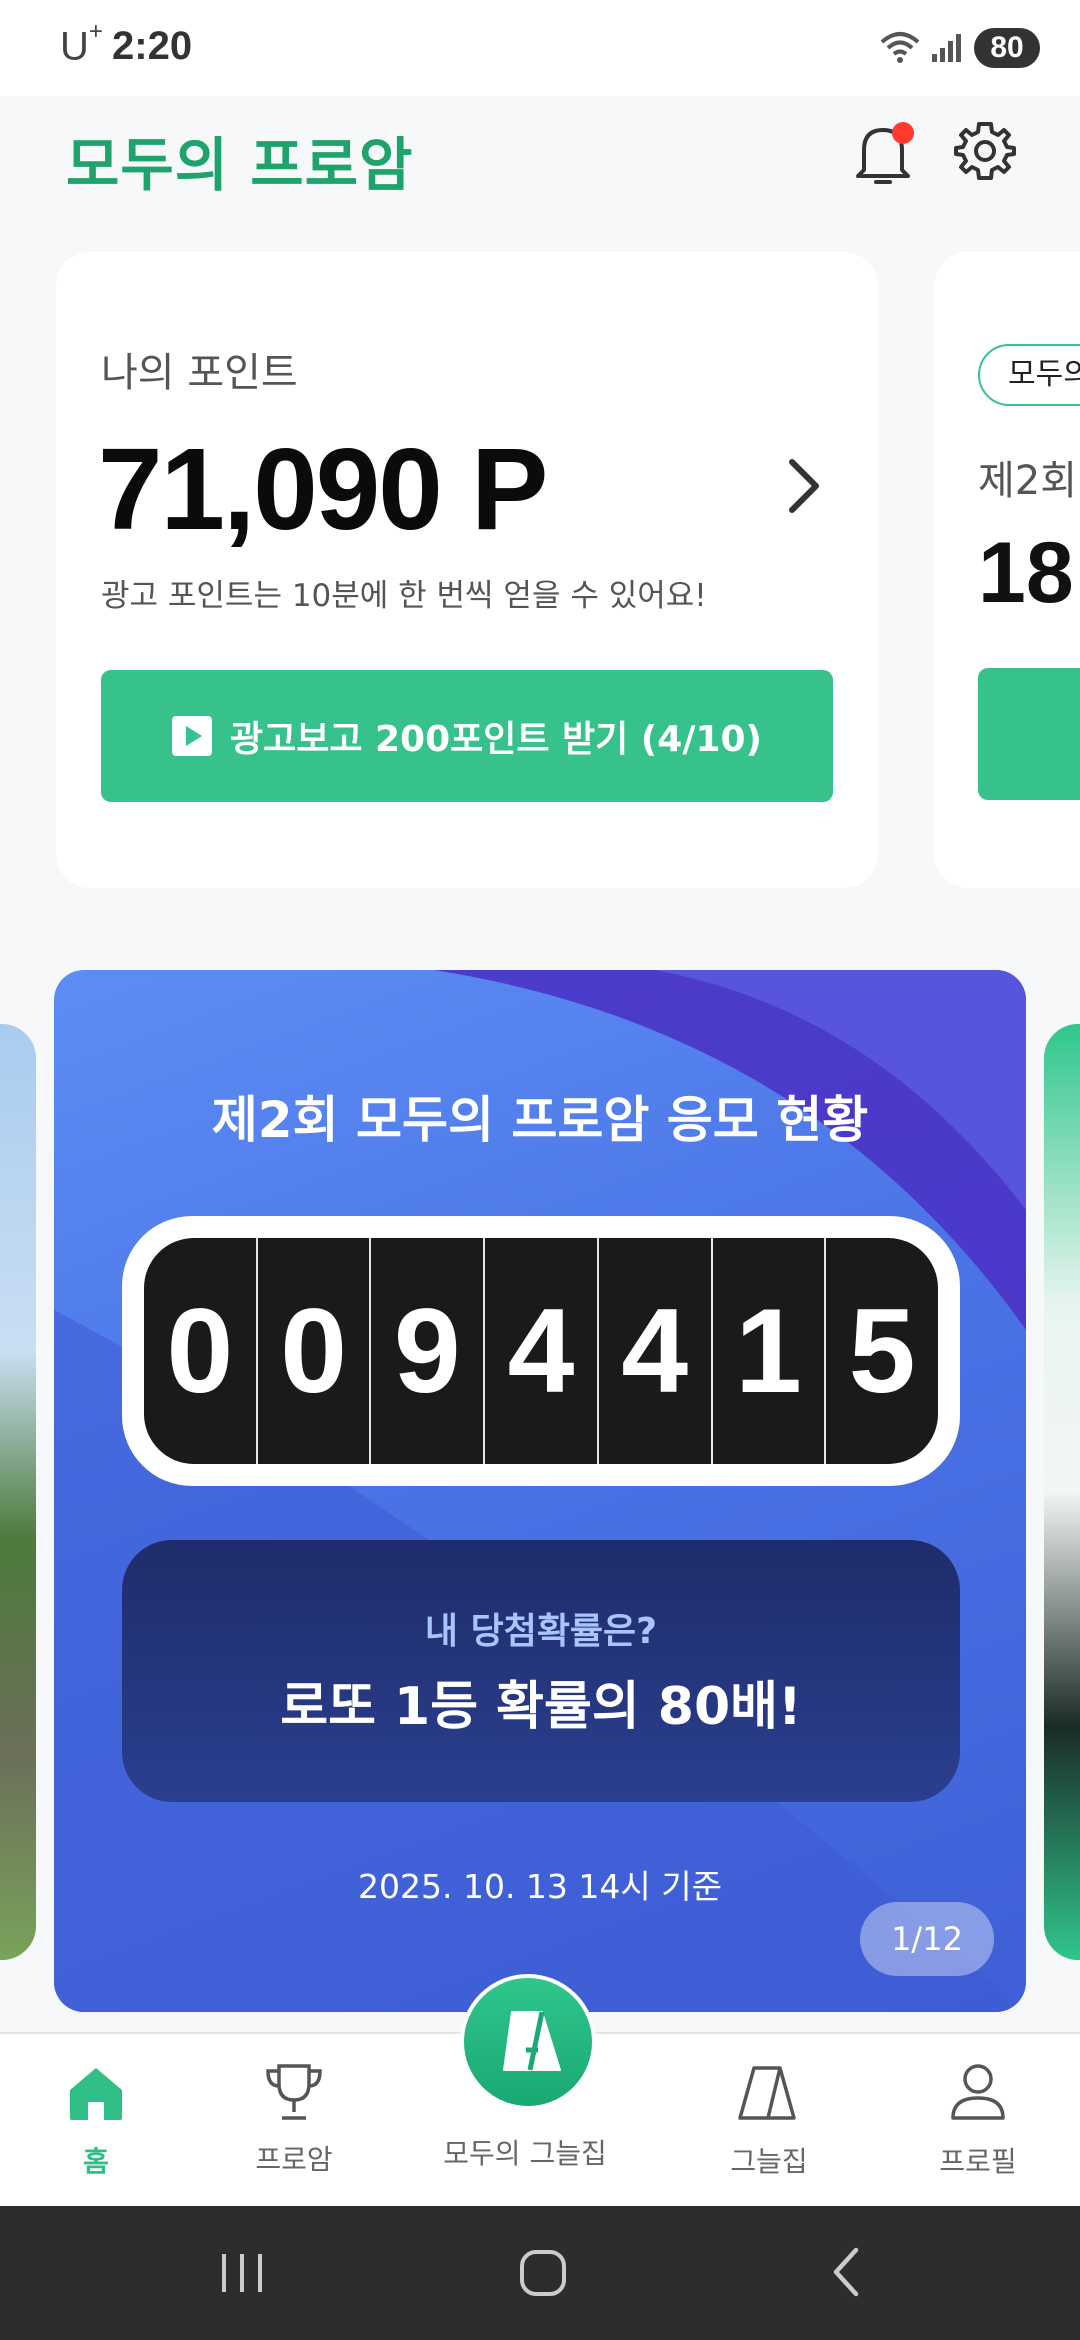 The image size is (1080, 2340). I want to click on peek-chip: 모두의, so click(1029, 375).